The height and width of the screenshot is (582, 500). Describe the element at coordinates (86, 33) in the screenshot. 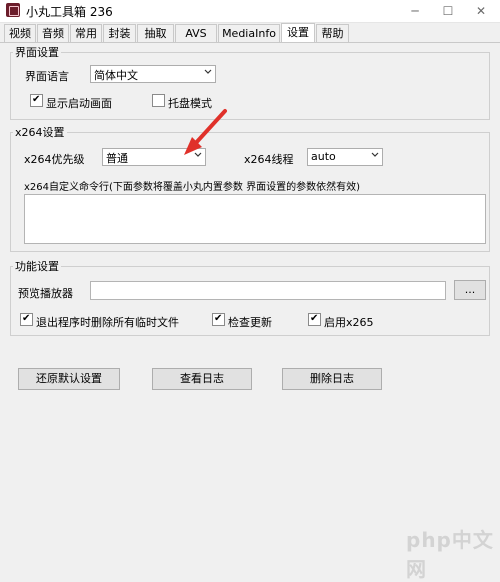

I see `tab-common: 常用` at that location.